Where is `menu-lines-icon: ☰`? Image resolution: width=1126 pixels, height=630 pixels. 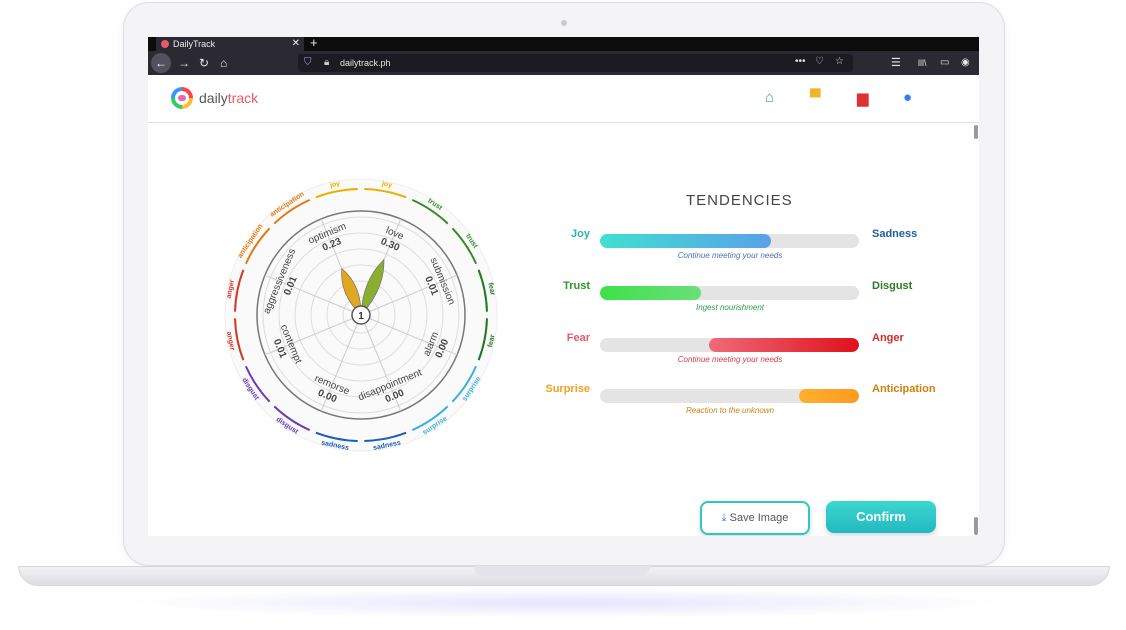 menu-lines-icon: ☰ is located at coordinates (896, 63).